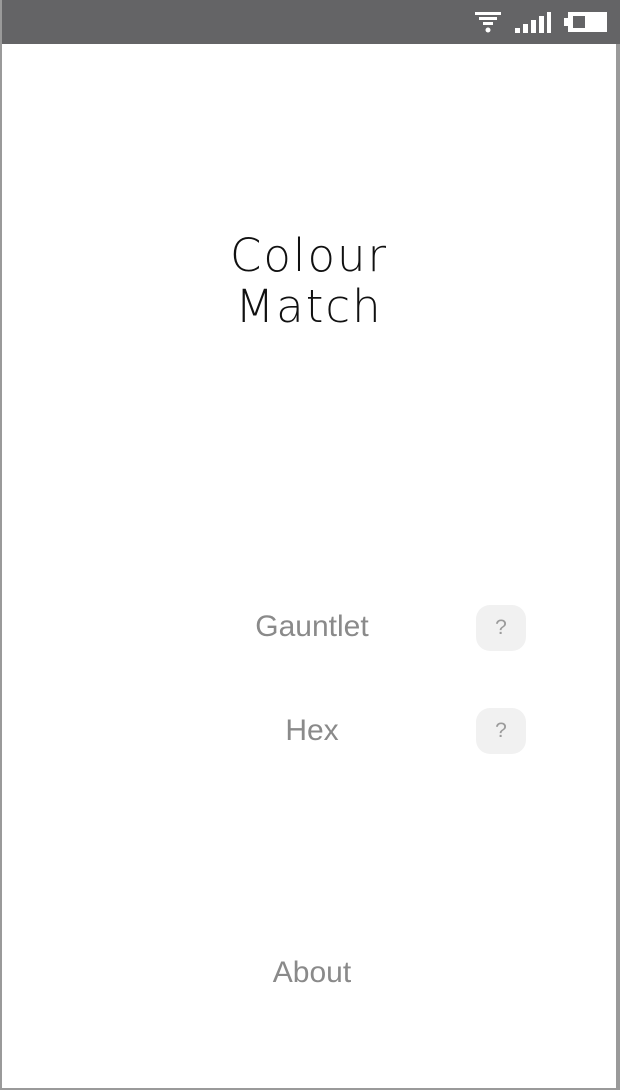  Describe the element at coordinates (311, 731) in the screenshot. I see `hex-mode-button: Hex` at that location.